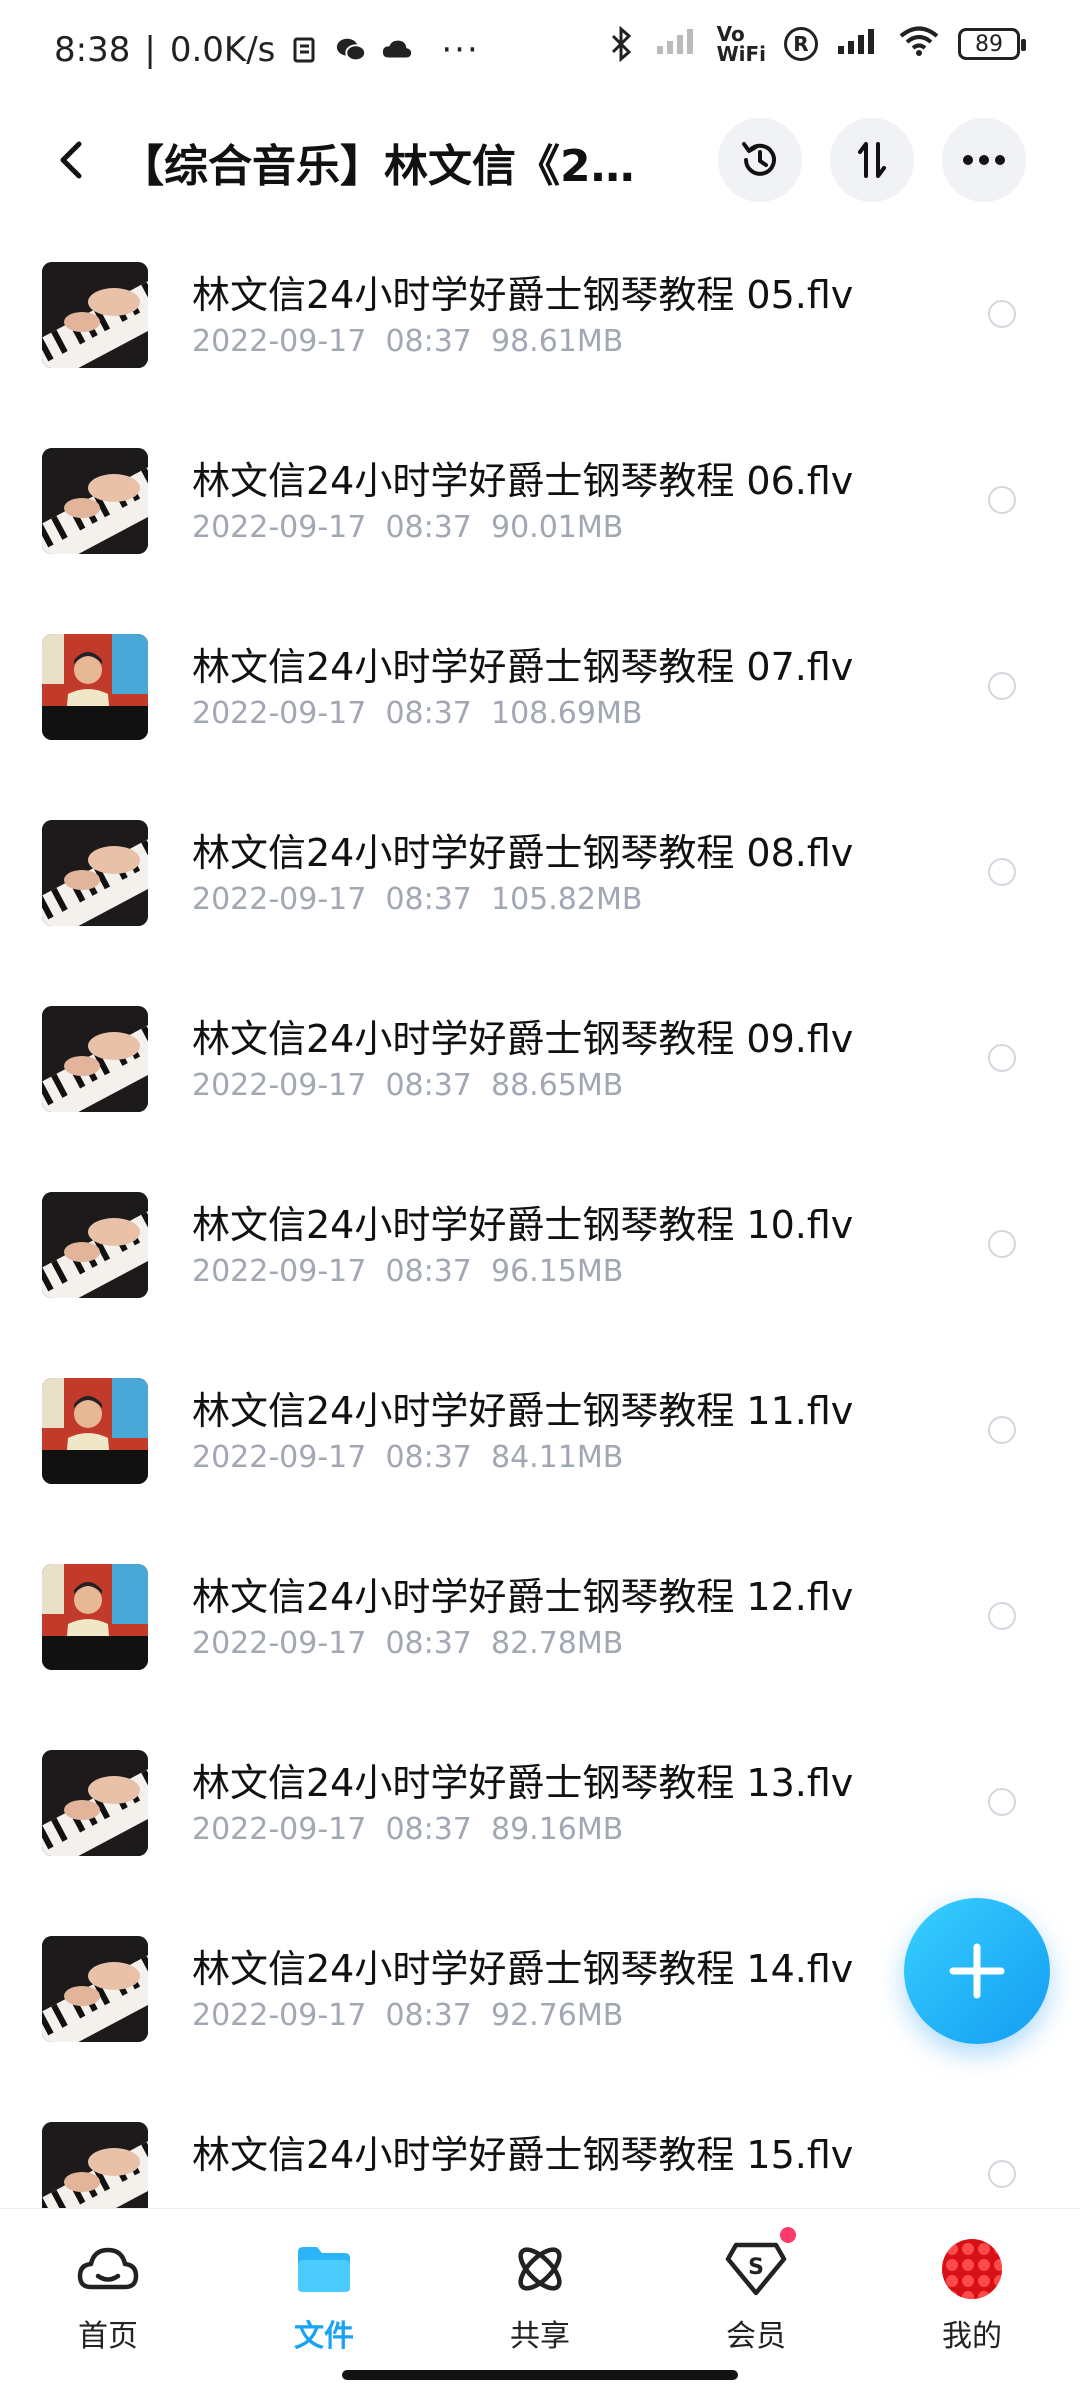 Image resolution: width=1080 pixels, height=2401 pixels. I want to click on signal-weak-icon, so click(677, 44).